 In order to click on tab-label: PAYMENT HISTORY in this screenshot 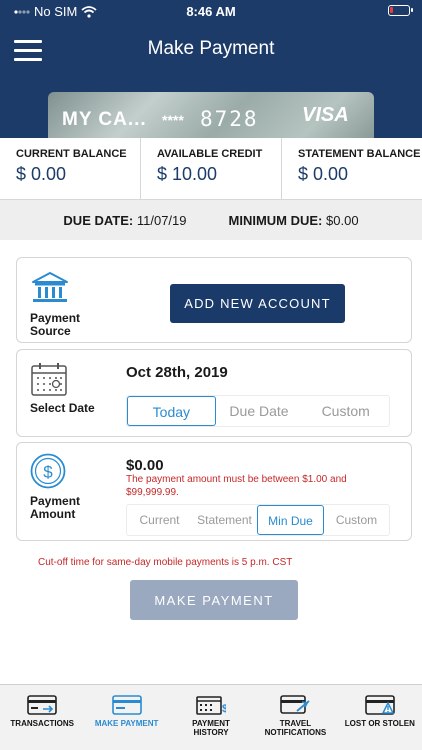, I will do `click(211, 728)`.